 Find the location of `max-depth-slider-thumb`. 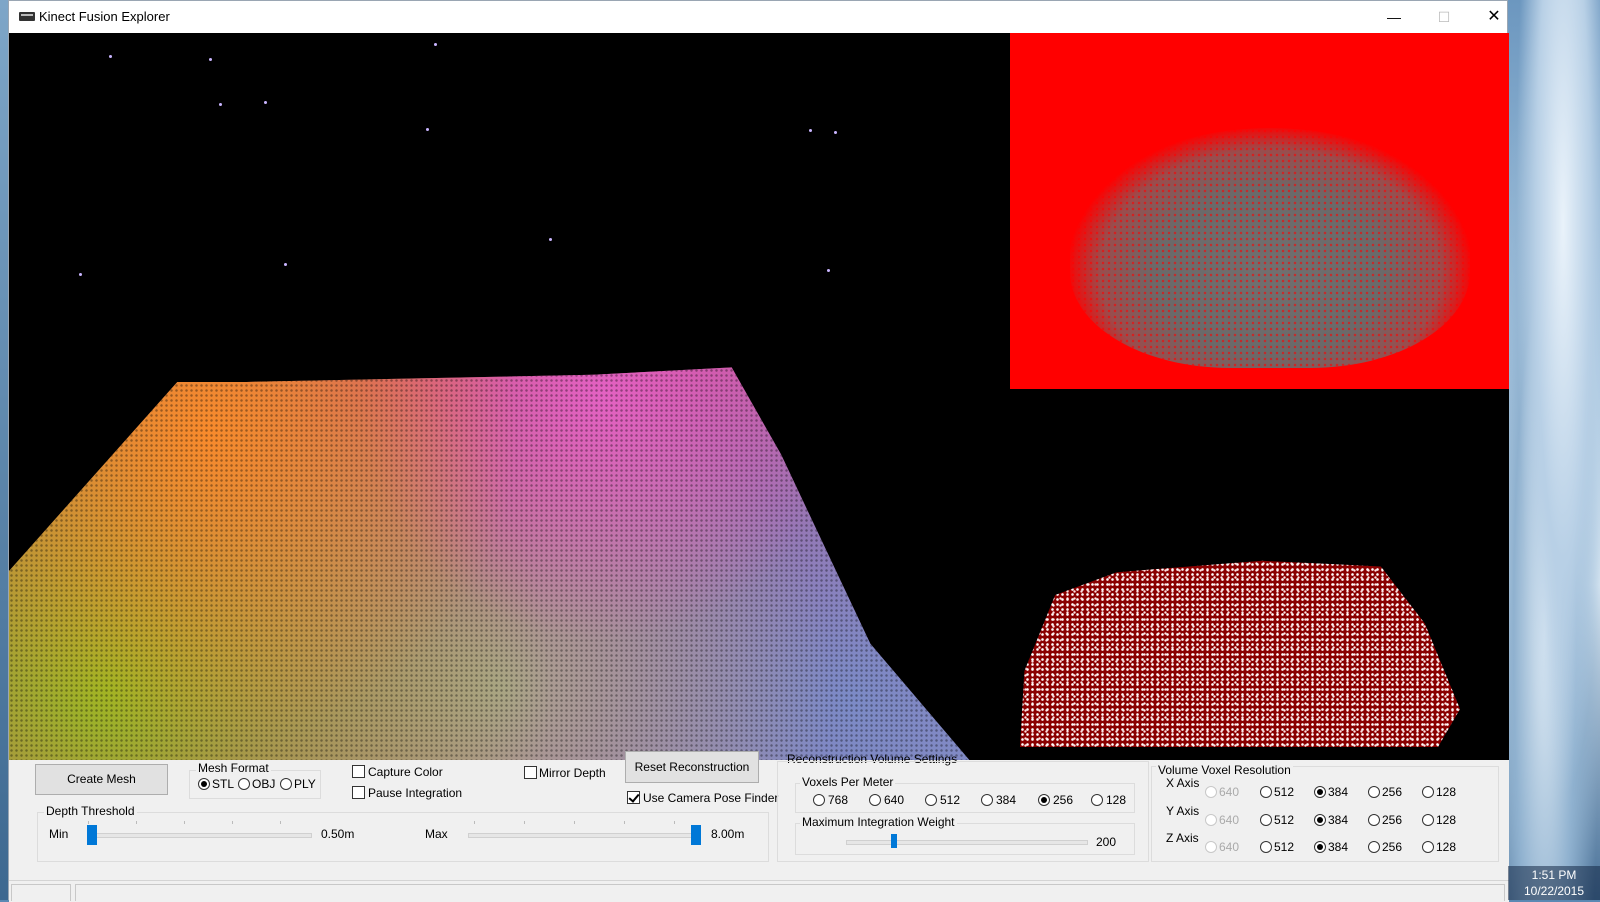

max-depth-slider-thumb is located at coordinates (696, 835).